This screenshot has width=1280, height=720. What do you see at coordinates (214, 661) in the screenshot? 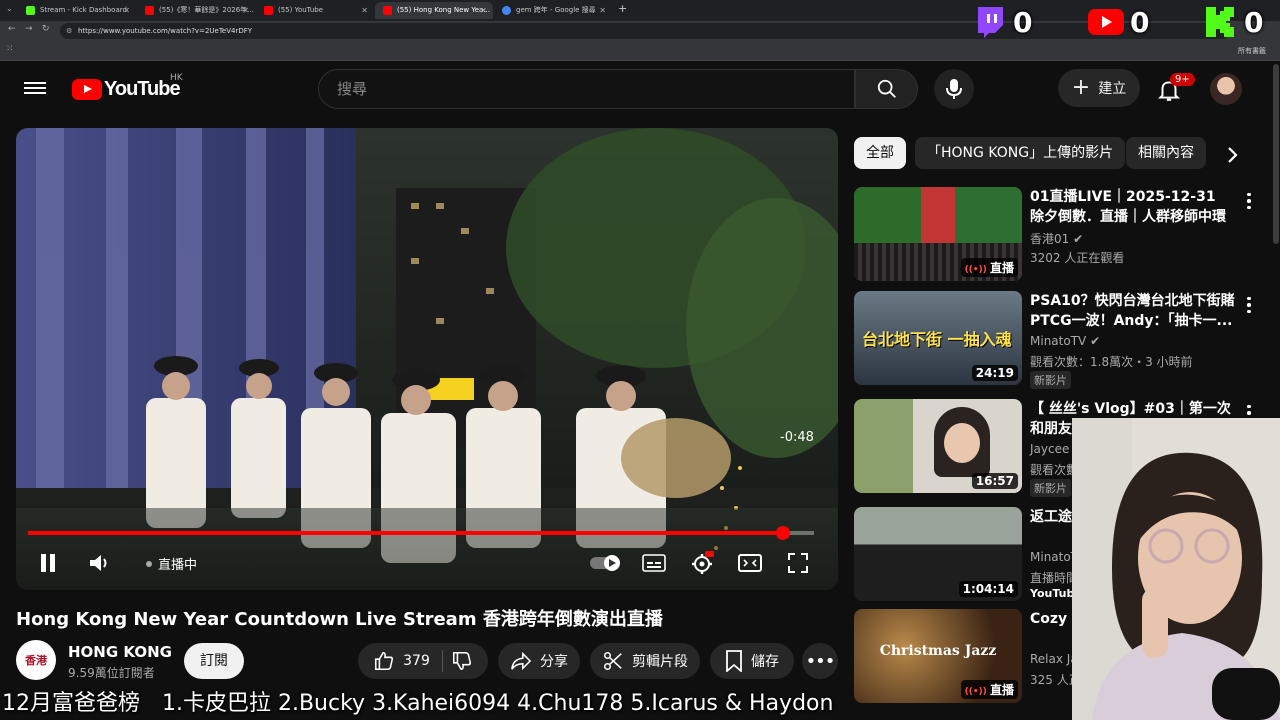
I see `subscribe-button: 訂閱` at bounding box center [214, 661].